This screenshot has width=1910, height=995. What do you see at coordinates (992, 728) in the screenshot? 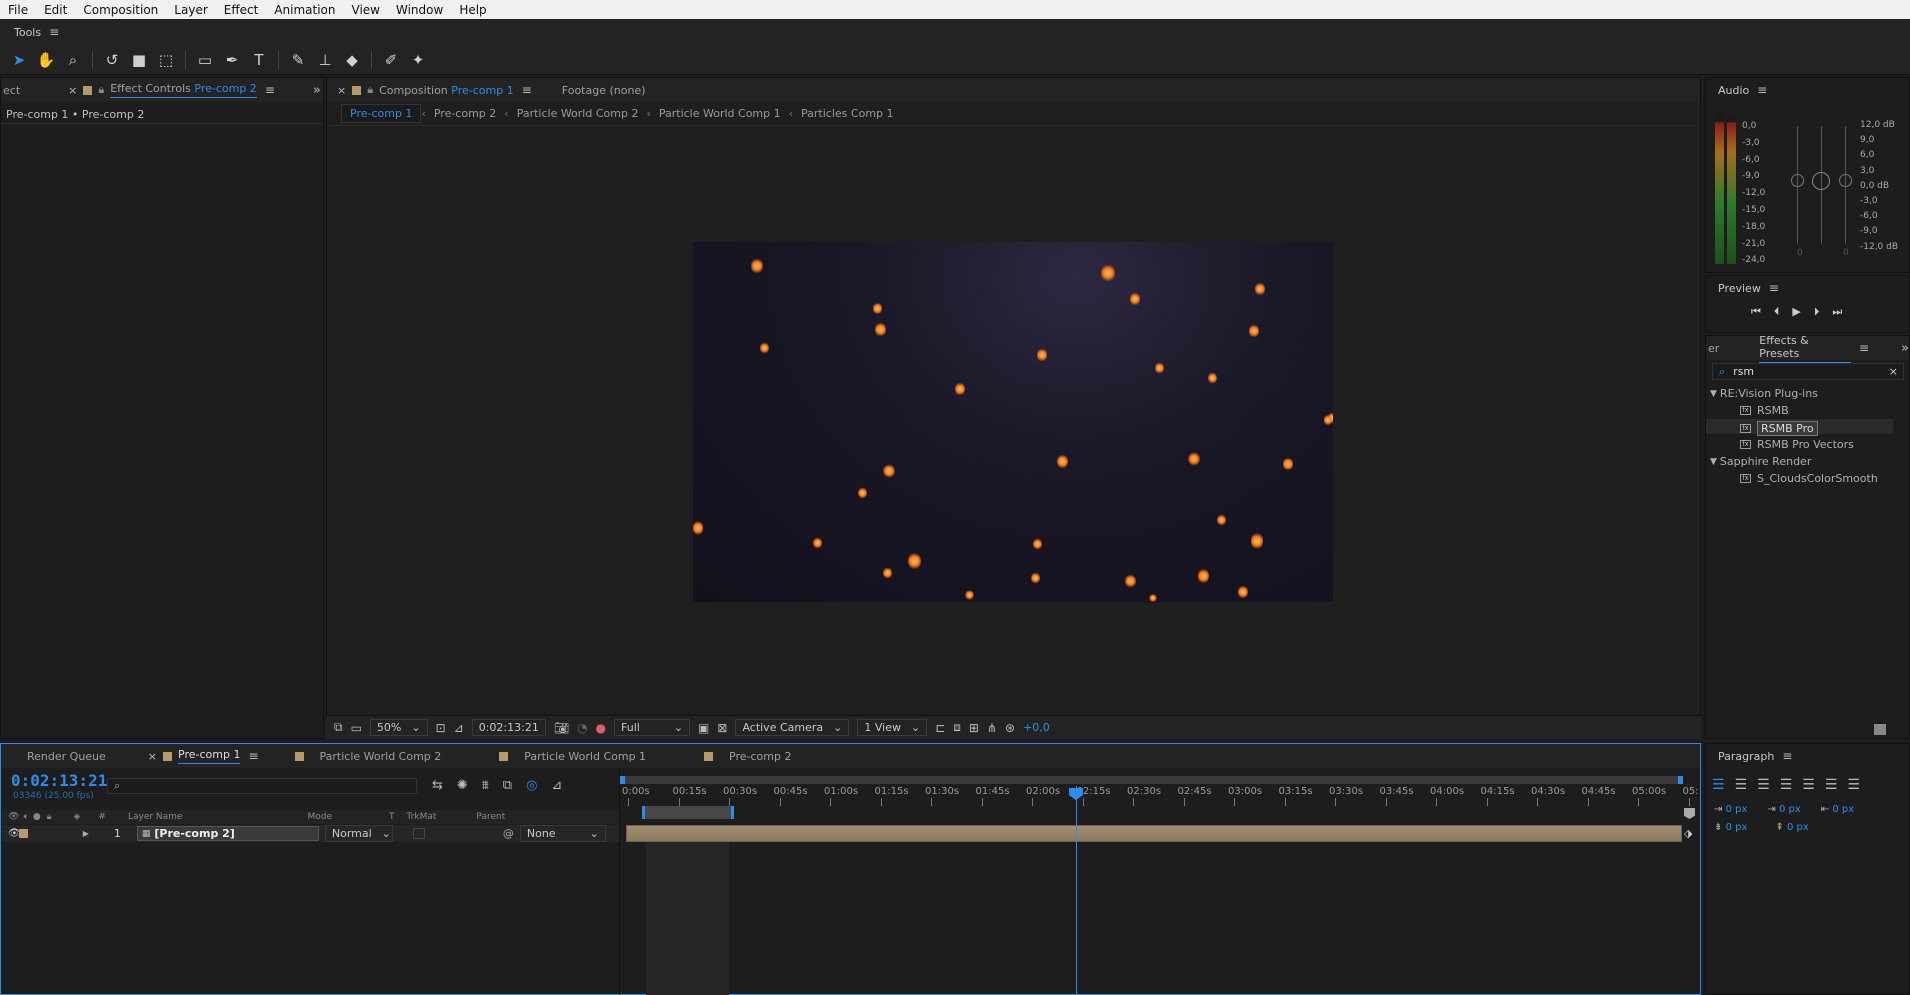
I see `flowchart-icon: ⋔` at bounding box center [992, 728].